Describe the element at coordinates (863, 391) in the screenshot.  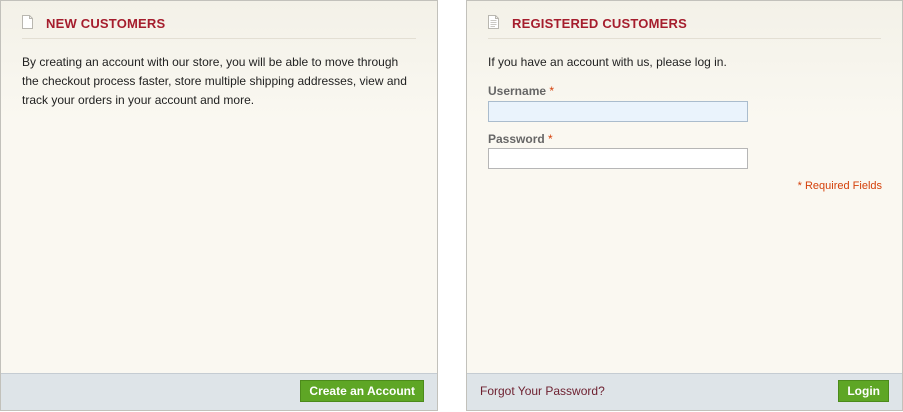
I see `login-button: Login` at that location.